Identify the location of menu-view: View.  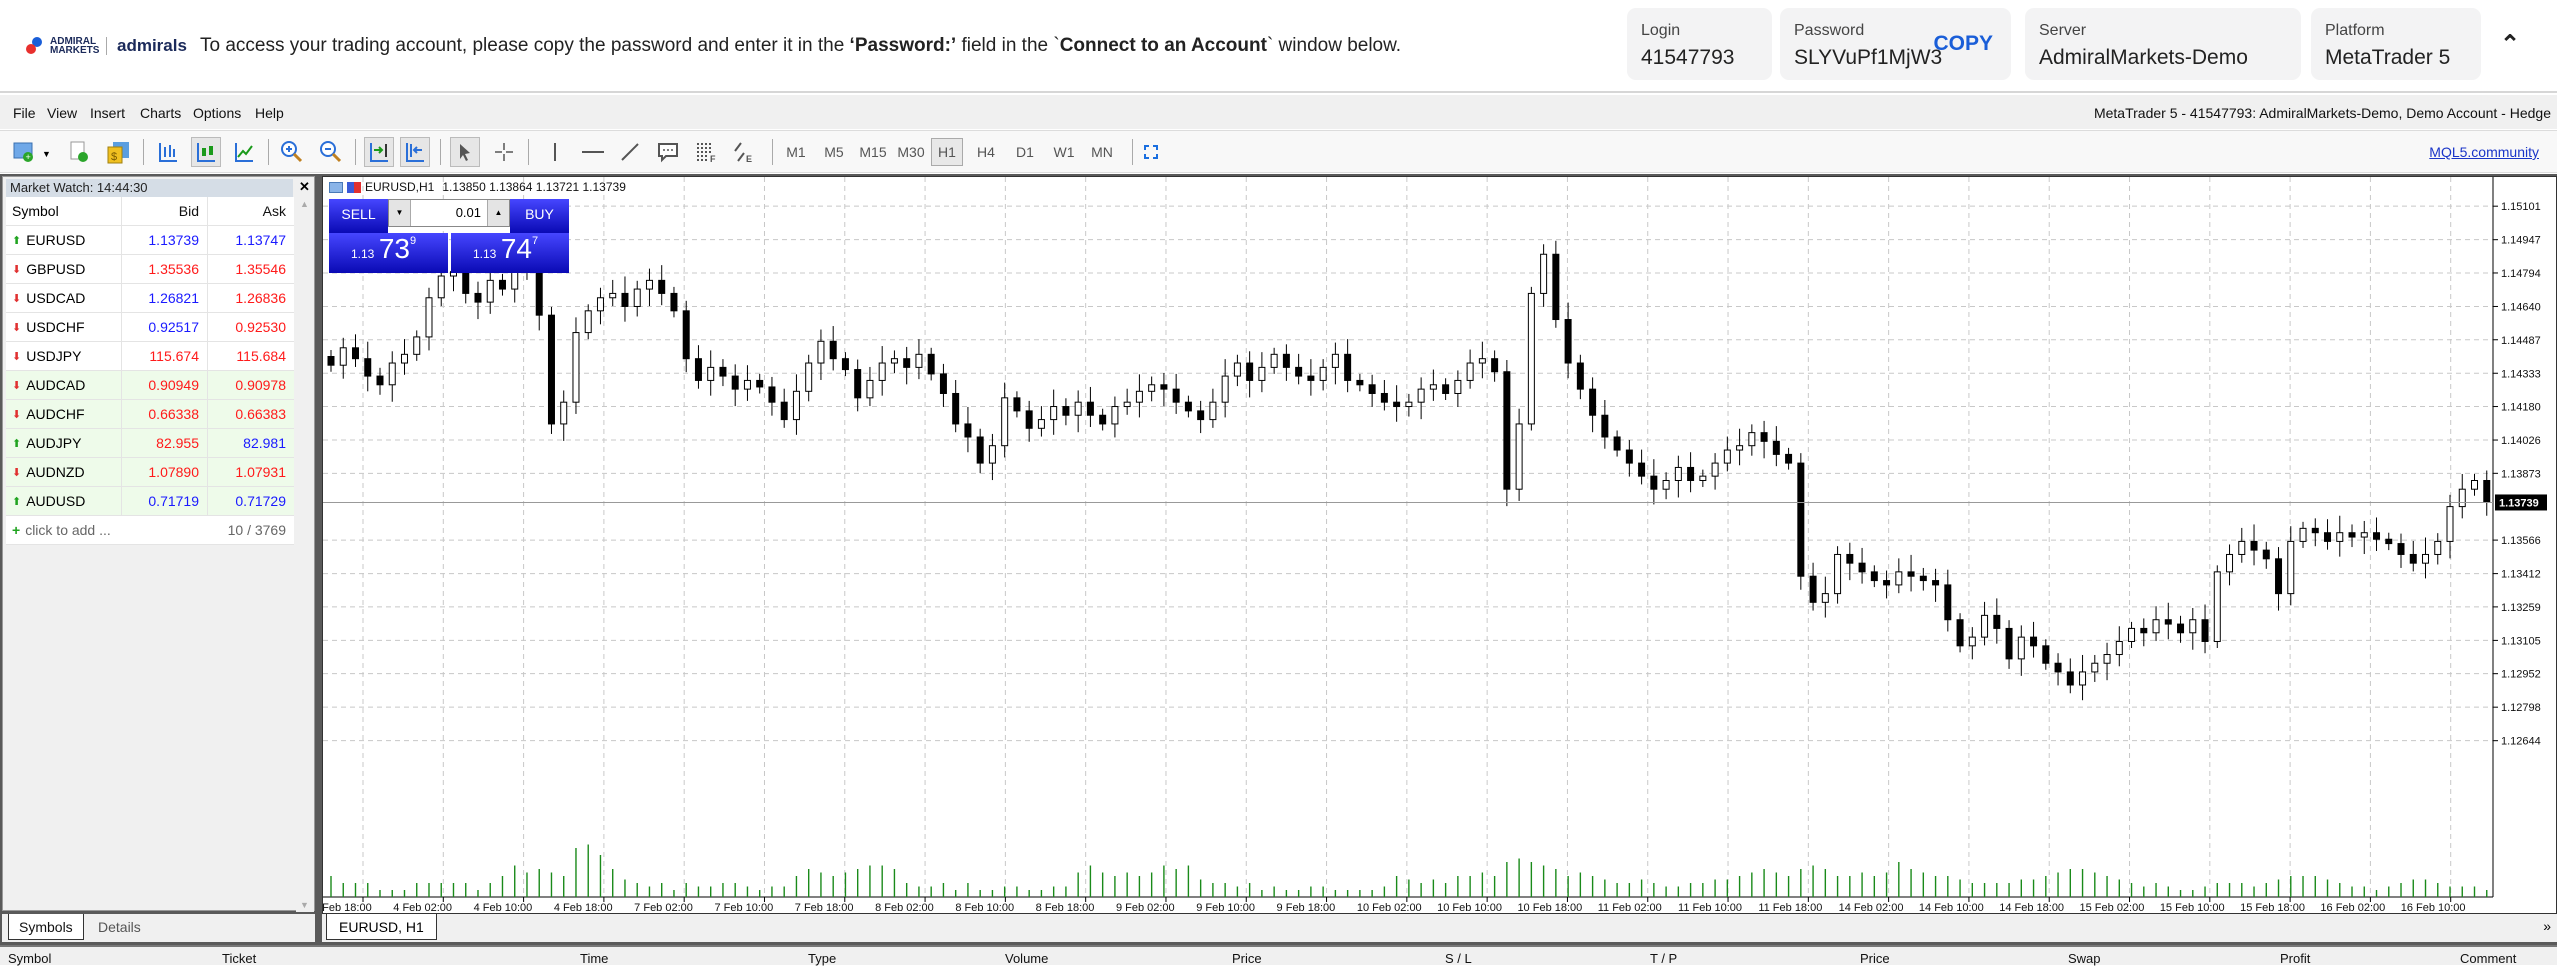
(62, 113).